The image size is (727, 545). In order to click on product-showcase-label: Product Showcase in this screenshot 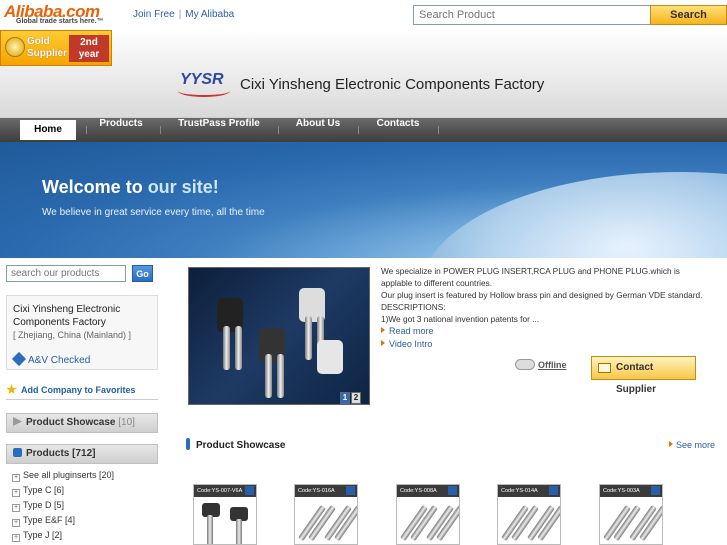, I will do `click(71, 422)`.